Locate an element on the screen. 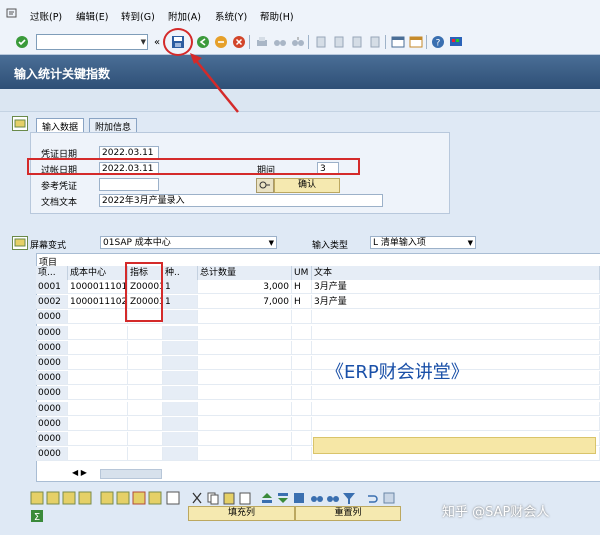 This screenshot has width=600, height=535. sort-desc-icon is located at coordinates (283, 498).